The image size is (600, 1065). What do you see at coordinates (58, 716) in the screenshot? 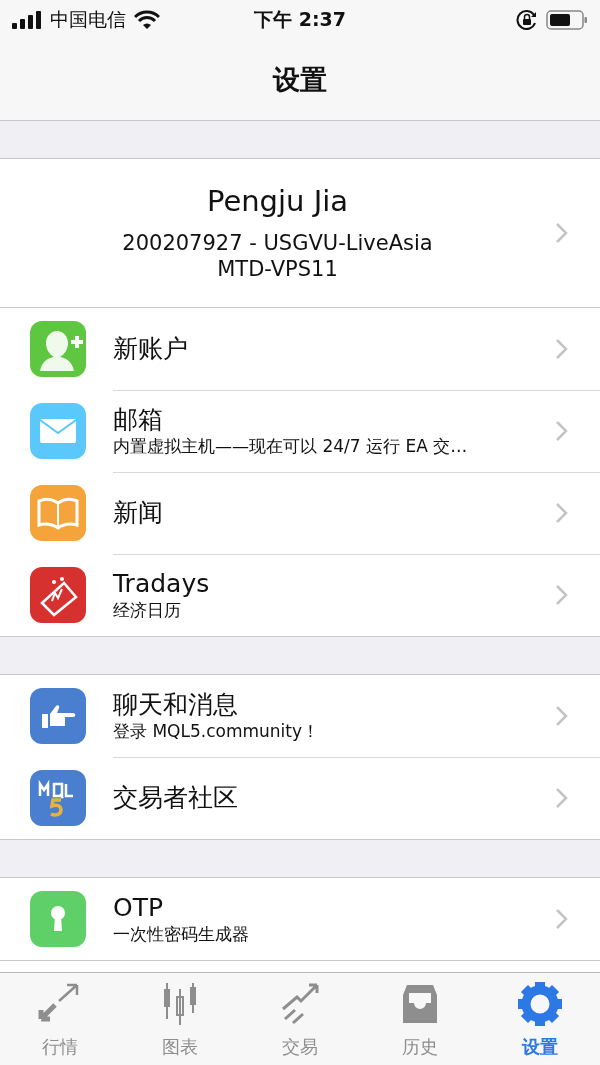
I see `pointing-hand-icon` at bounding box center [58, 716].